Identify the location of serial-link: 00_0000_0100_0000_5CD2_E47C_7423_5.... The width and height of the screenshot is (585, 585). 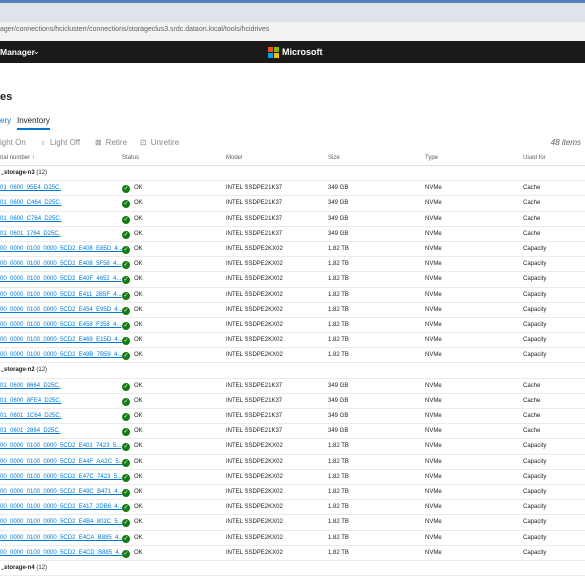
(61, 477).